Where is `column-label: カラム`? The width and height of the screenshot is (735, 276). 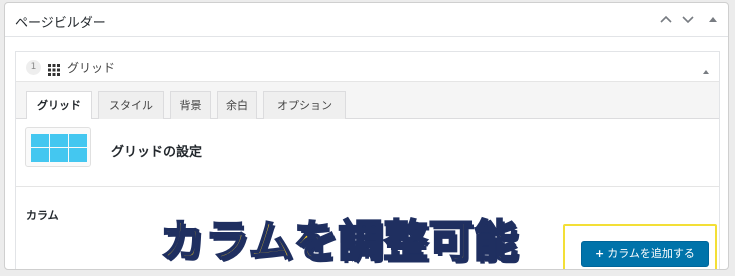 column-label: カラム is located at coordinates (42, 215).